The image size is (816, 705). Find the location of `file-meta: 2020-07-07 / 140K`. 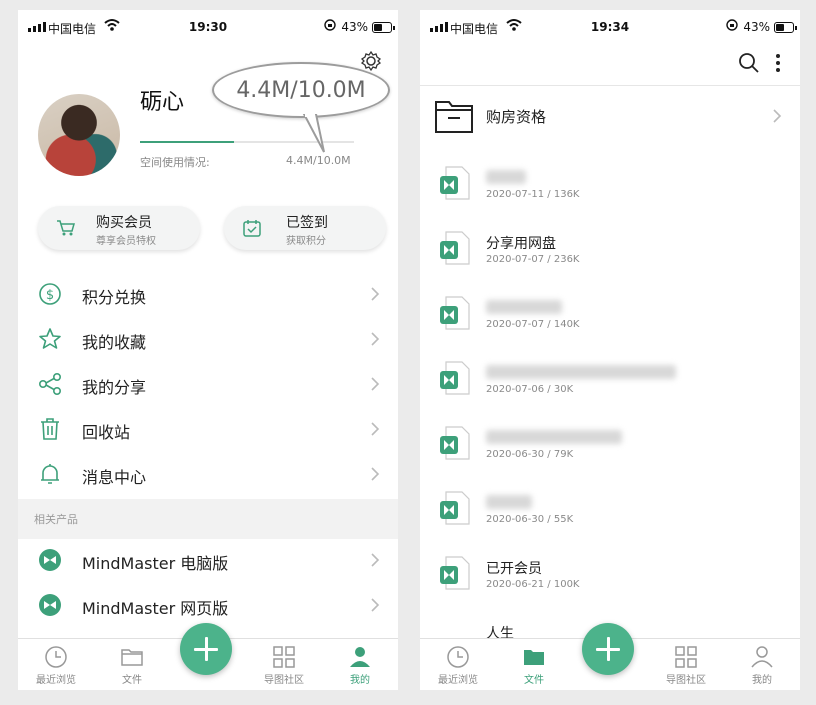

file-meta: 2020-07-07 / 140K is located at coordinates (533, 324).